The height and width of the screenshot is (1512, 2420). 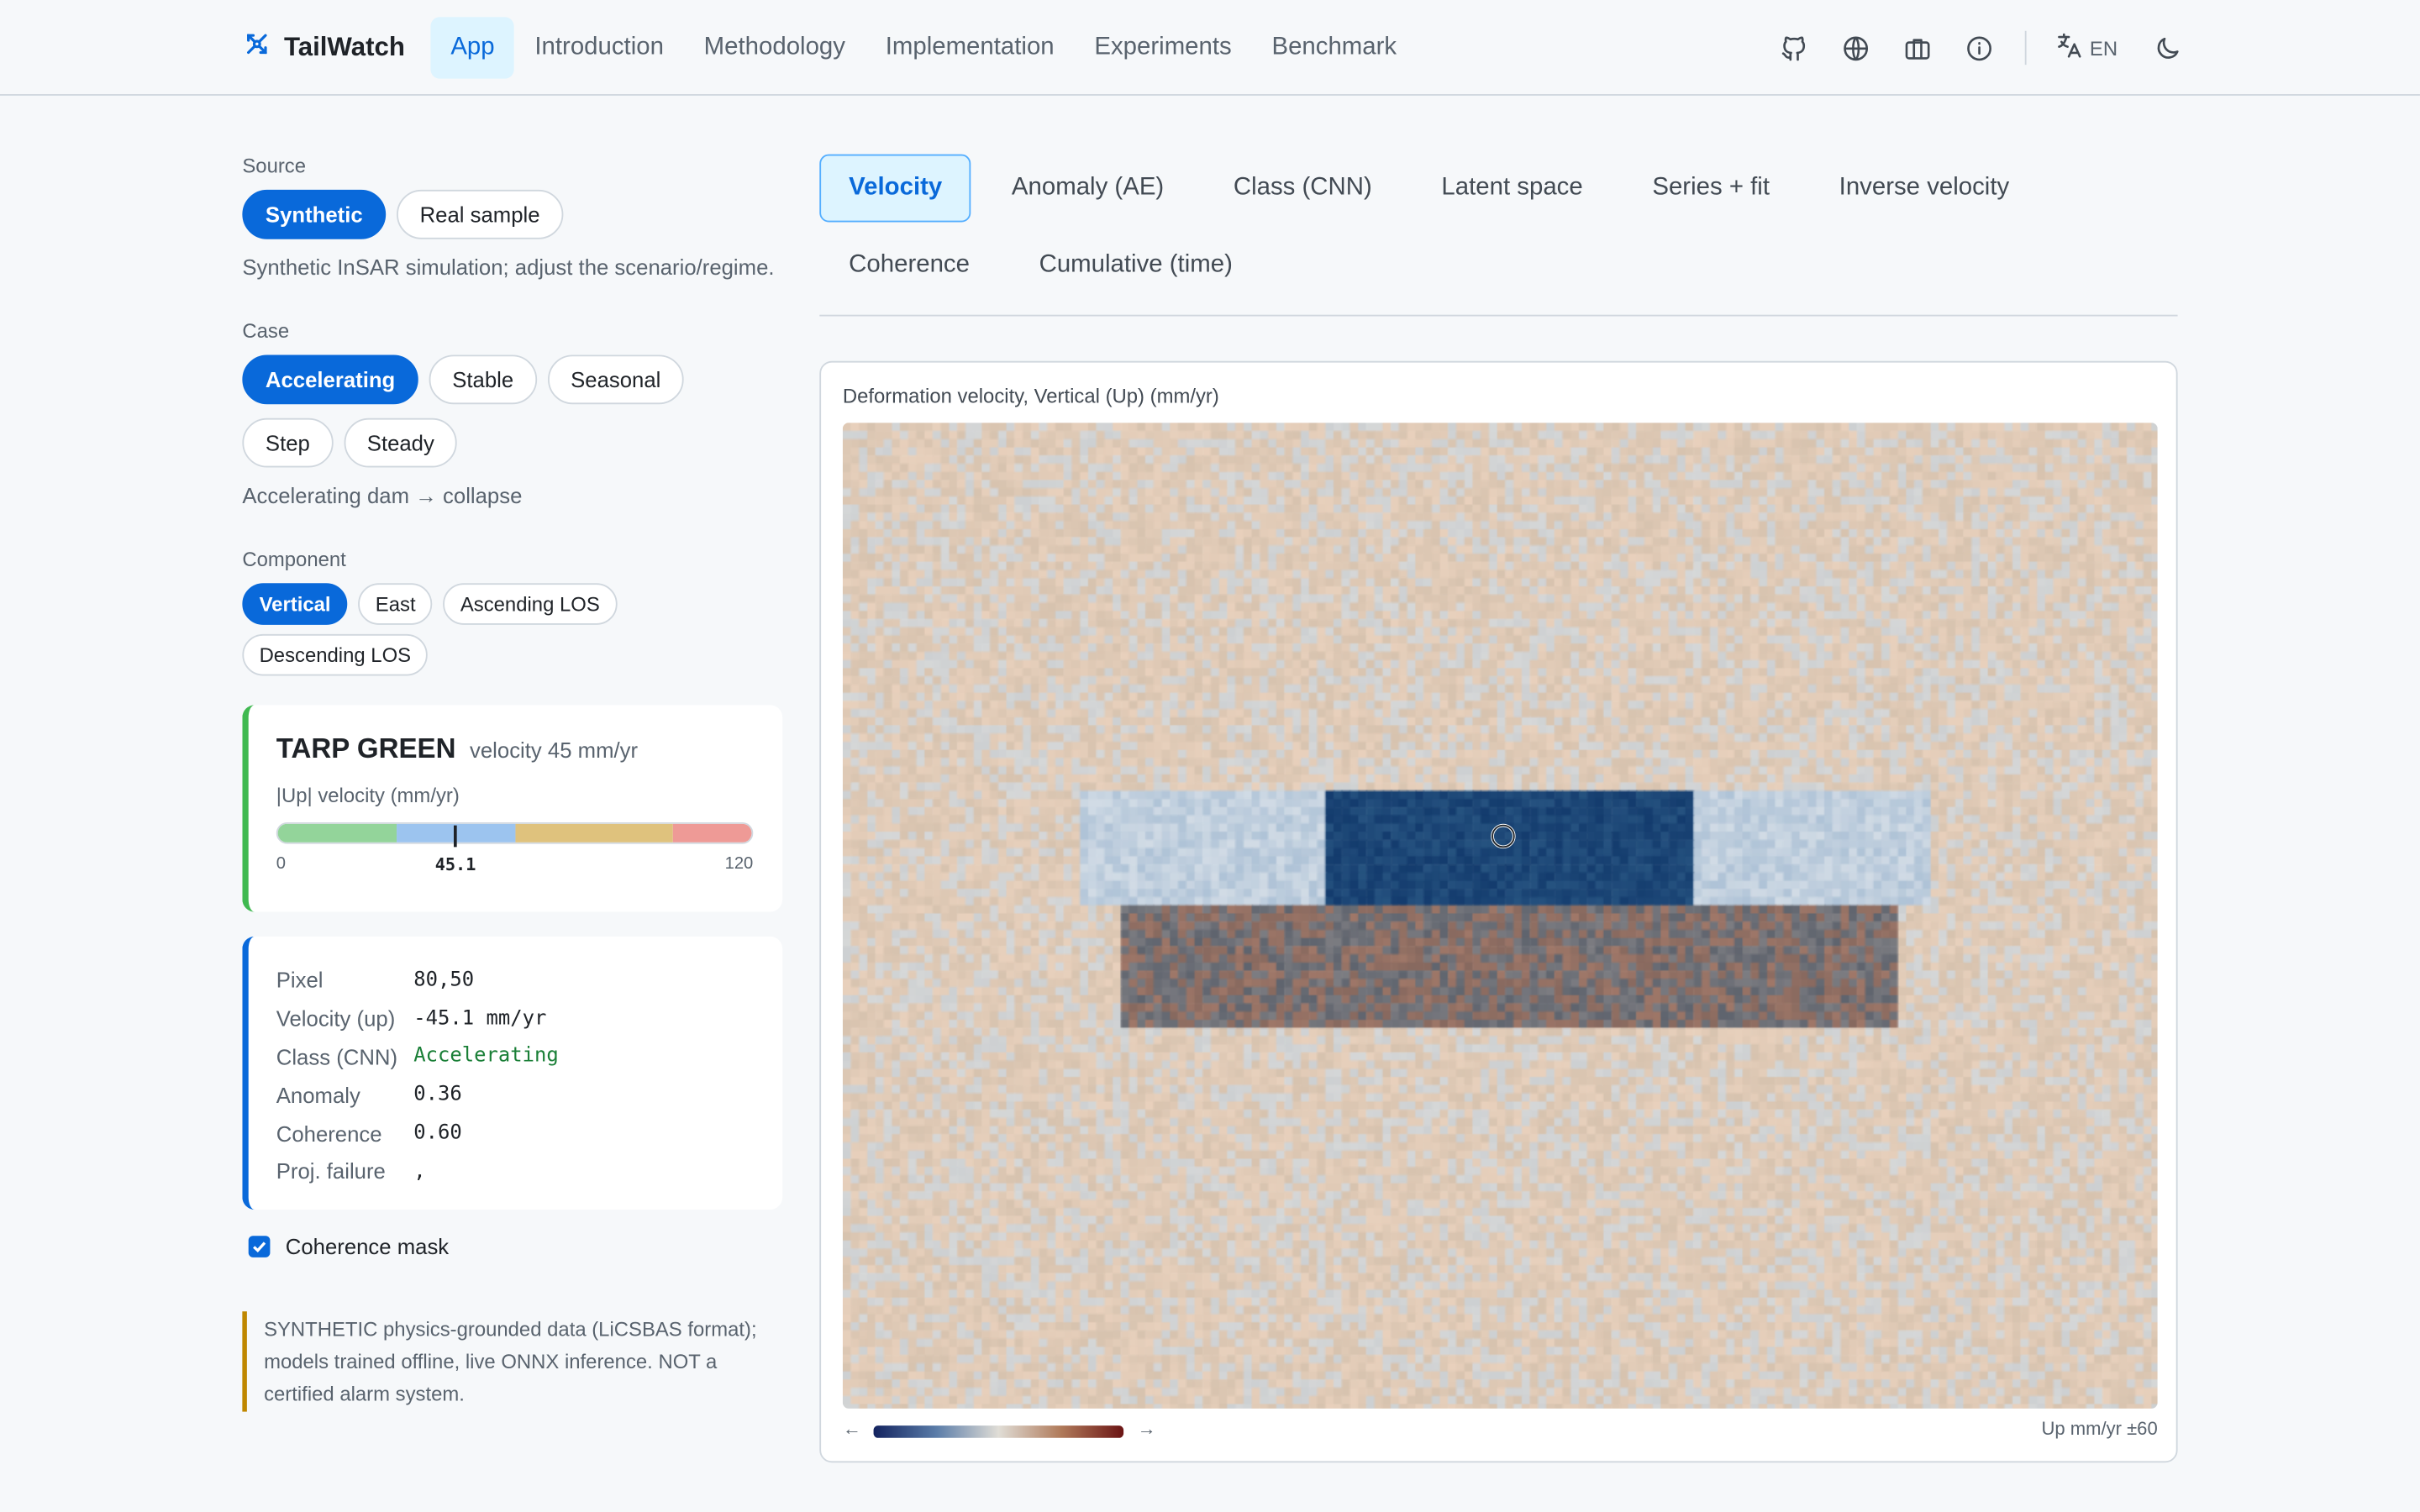 I want to click on velocity-gauge, so click(x=515, y=833).